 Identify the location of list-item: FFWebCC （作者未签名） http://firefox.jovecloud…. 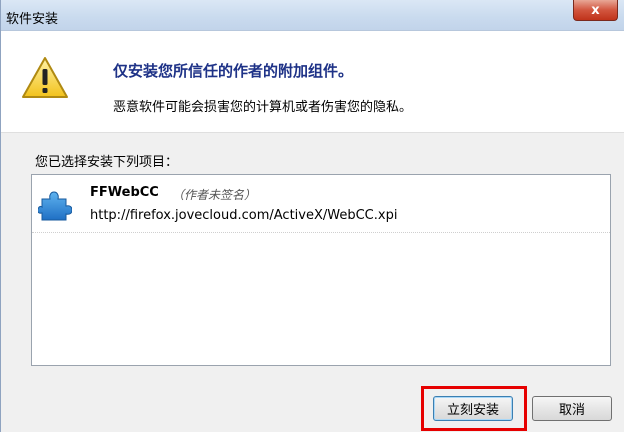
(321, 204).